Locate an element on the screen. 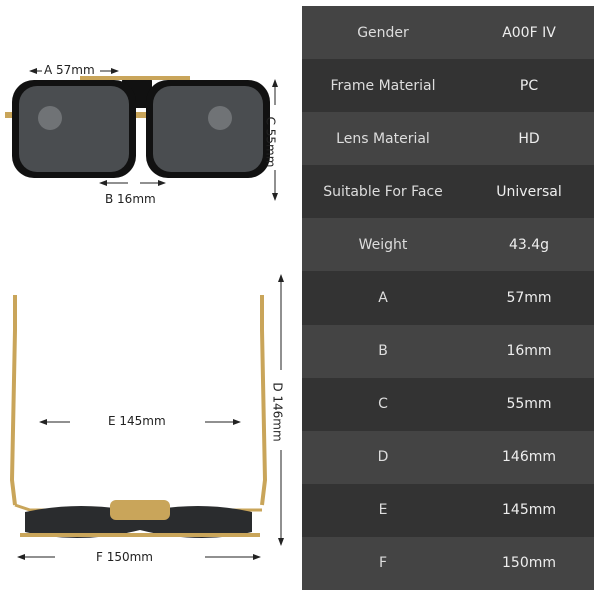 Image resolution: width=600 pixels, height=604 pixels. dimension-f-label: F 150mm is located at coordinates (124, 557).